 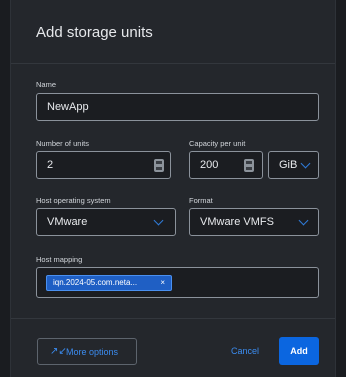 What do you see at coordinates (288, 165) in the screenshot?
I see `capacity-unit-value: GiB` at bounding box center [288, 165].